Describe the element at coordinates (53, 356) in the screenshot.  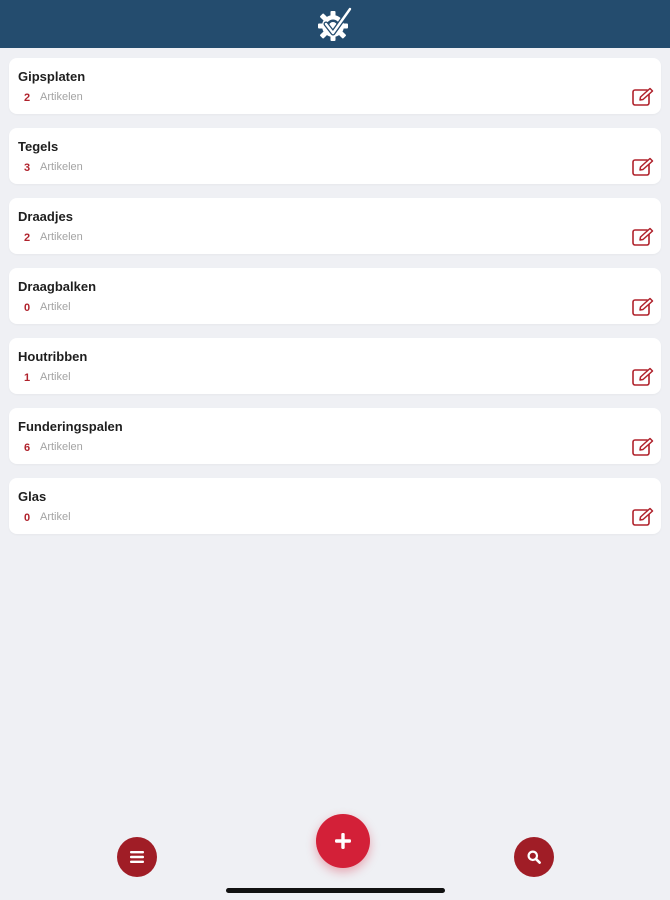
I see `category-name: Houtribben` at that location.